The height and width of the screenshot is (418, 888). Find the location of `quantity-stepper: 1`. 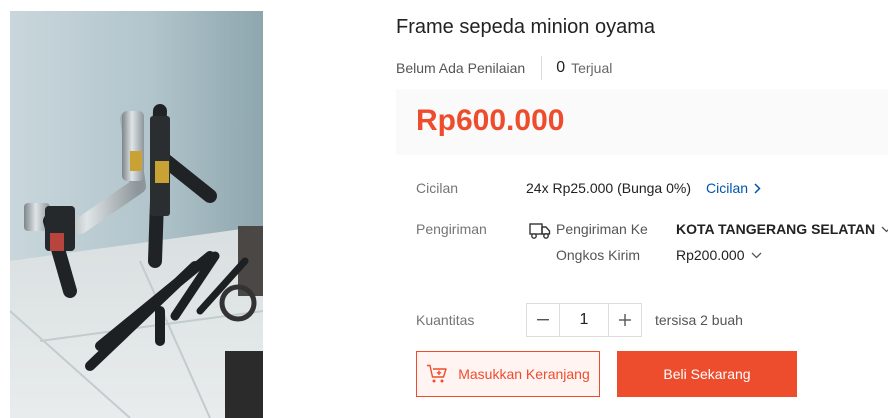

quantity-stepper: 1 is located at coordinates (584, 320).